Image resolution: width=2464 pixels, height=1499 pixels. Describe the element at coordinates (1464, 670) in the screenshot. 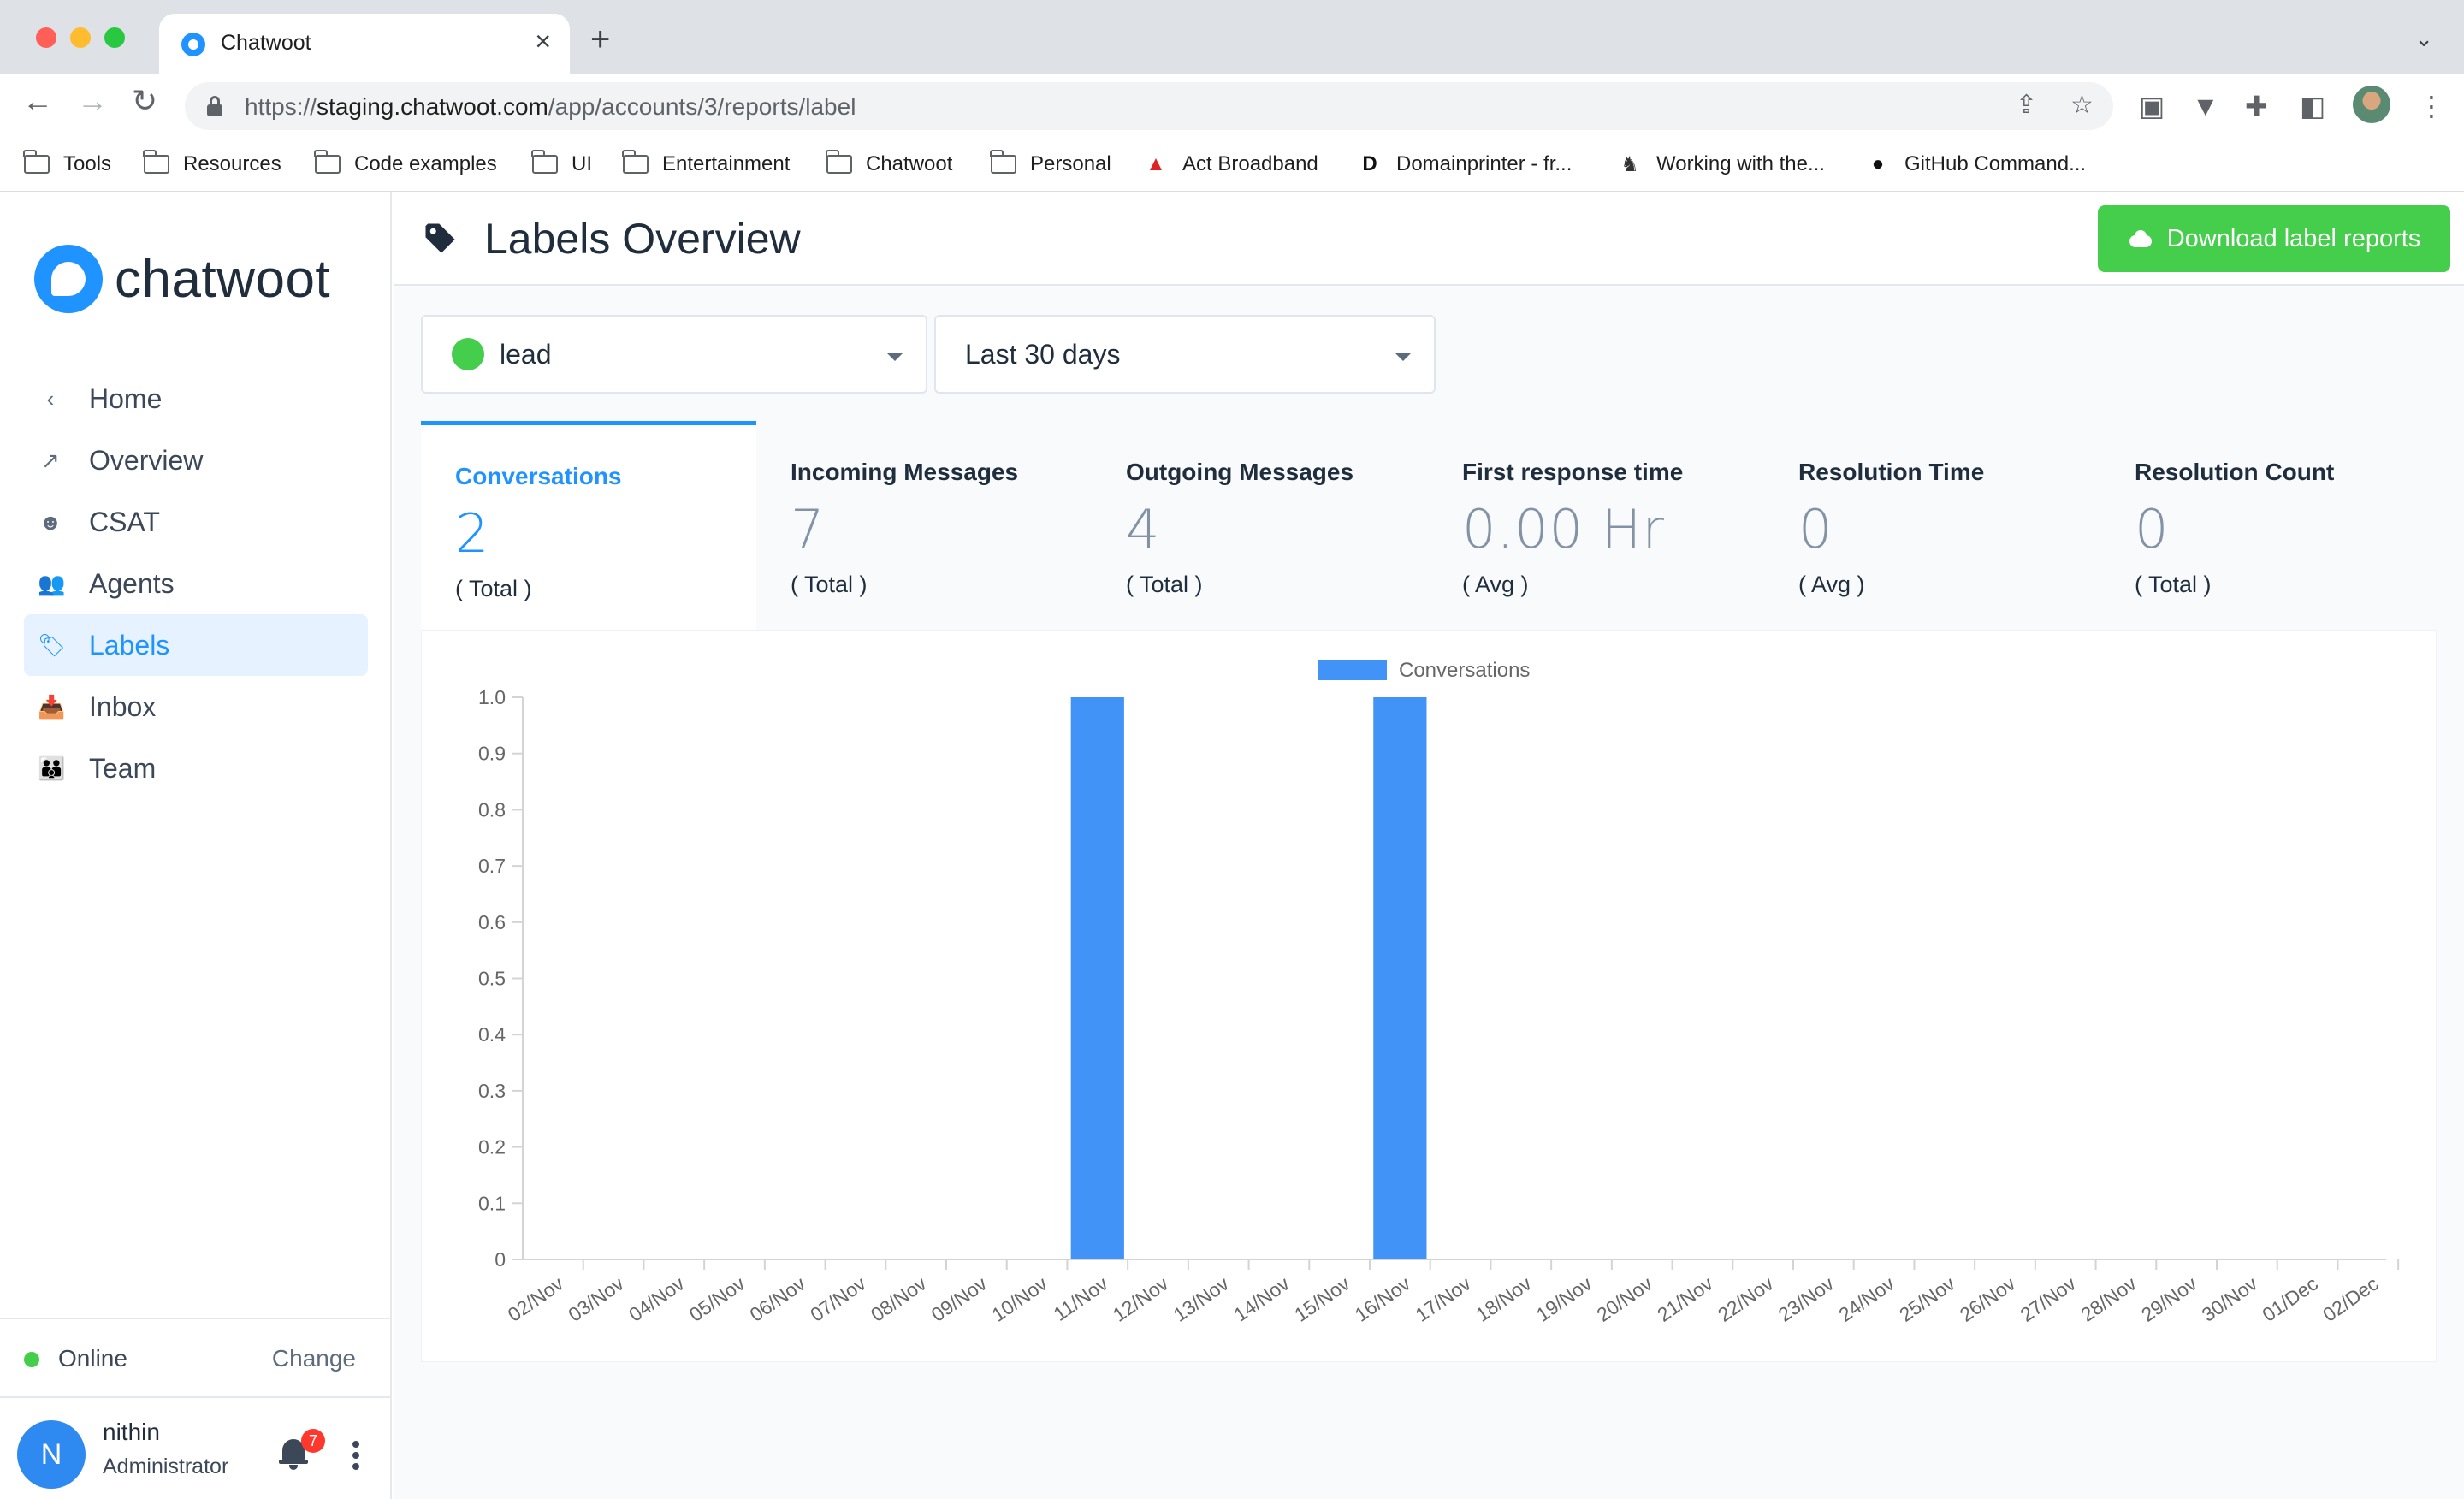

I see `legend-label: Conversations` at that location.